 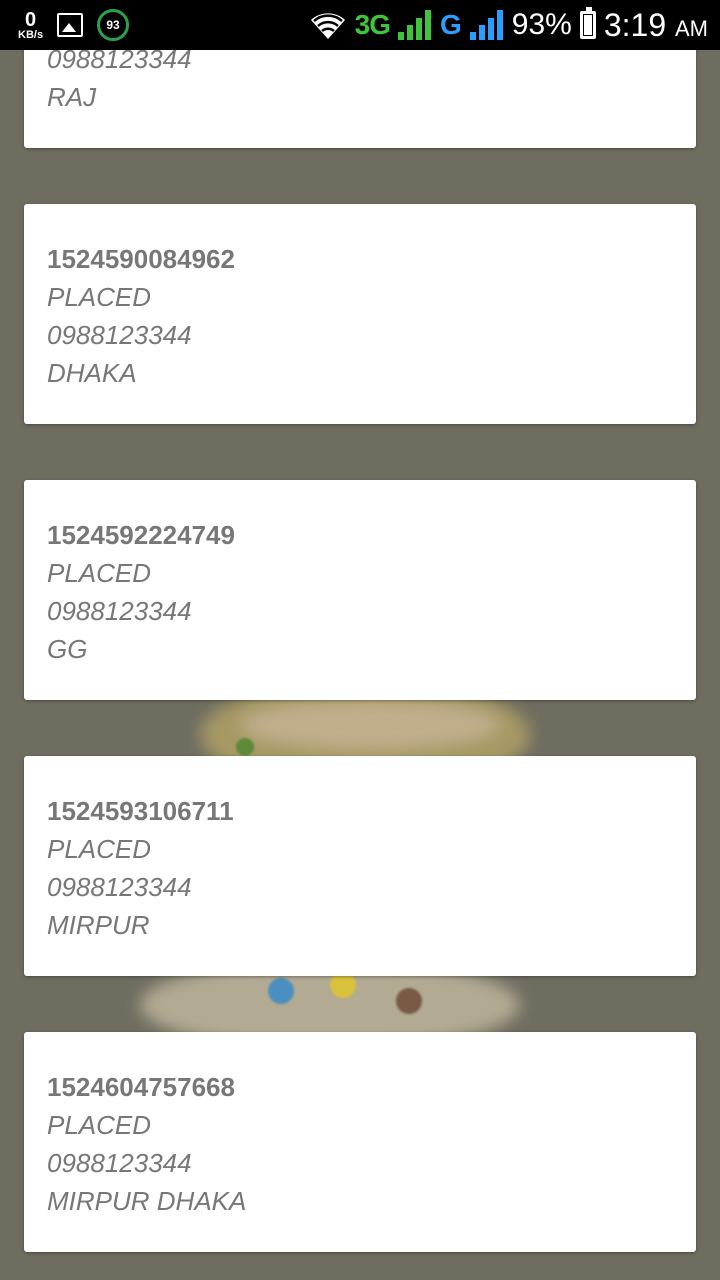 What do you see at coordinates (141, 259) in the screenshot?
I see `order-id: 1524590084962` at bounding box center [141, 259].